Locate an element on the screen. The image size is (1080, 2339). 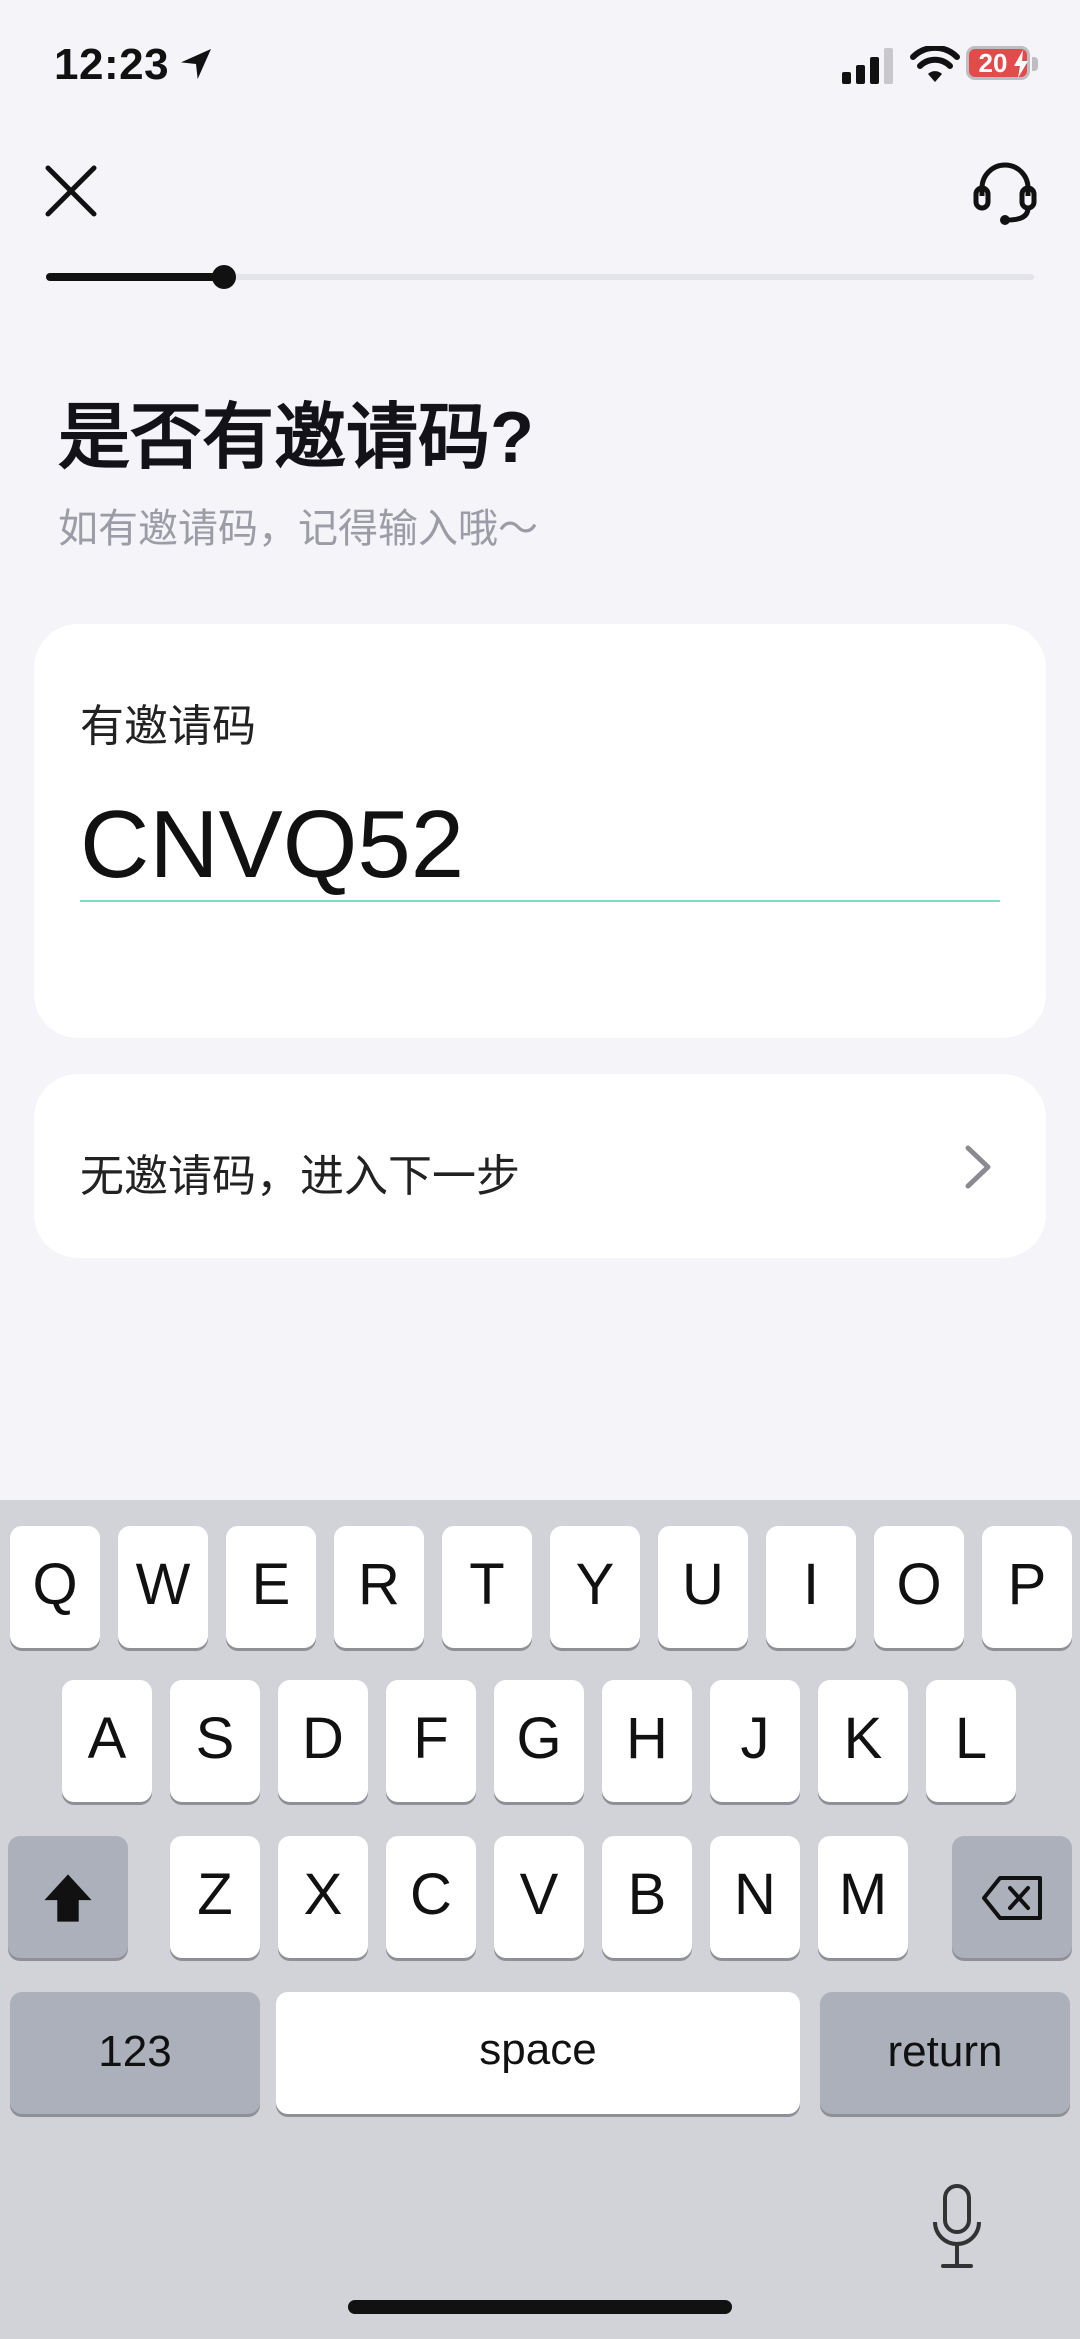
key-c: C is located at coordinates (431, 1897).